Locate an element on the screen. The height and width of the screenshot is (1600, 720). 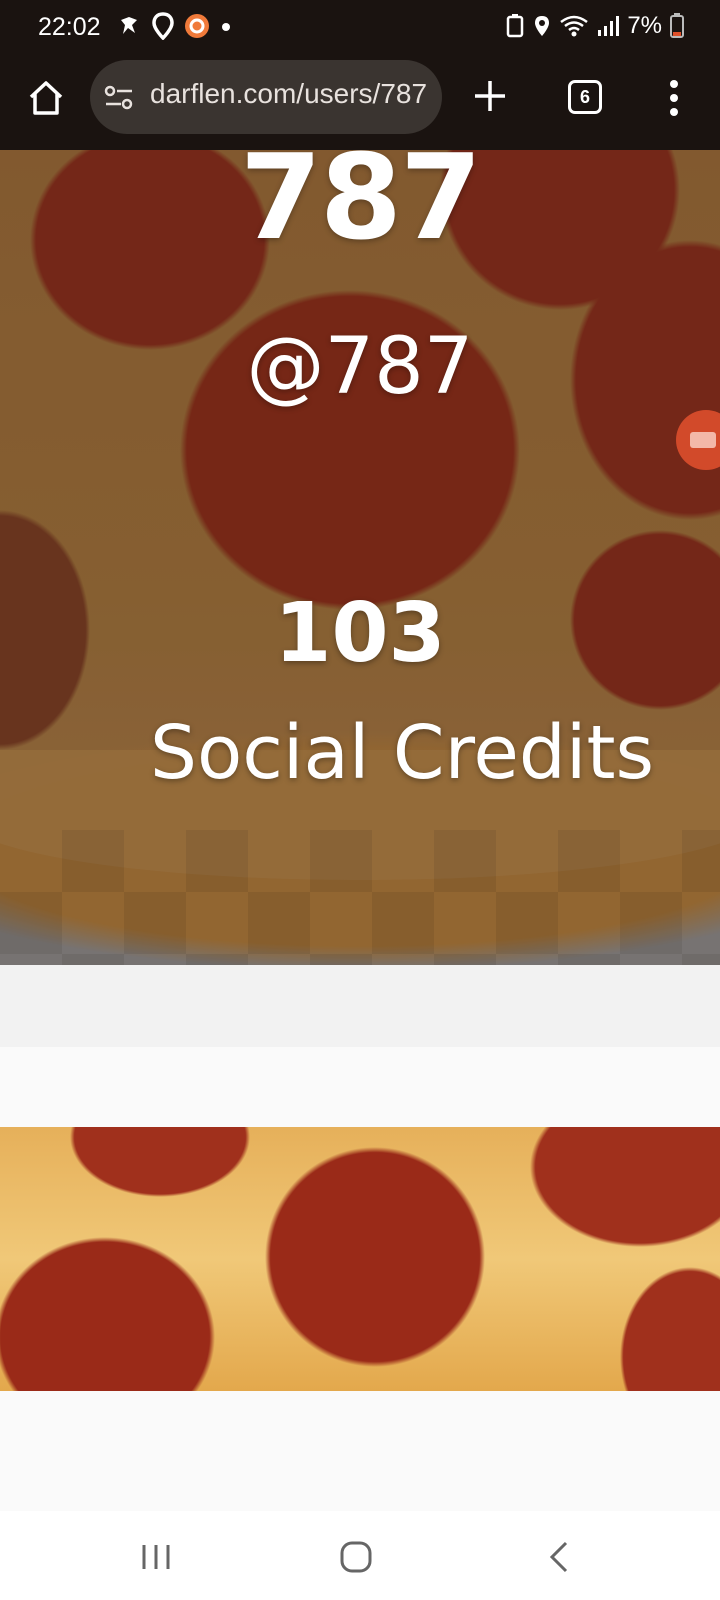
more-vert-icon is located at coordinates (674, 98).